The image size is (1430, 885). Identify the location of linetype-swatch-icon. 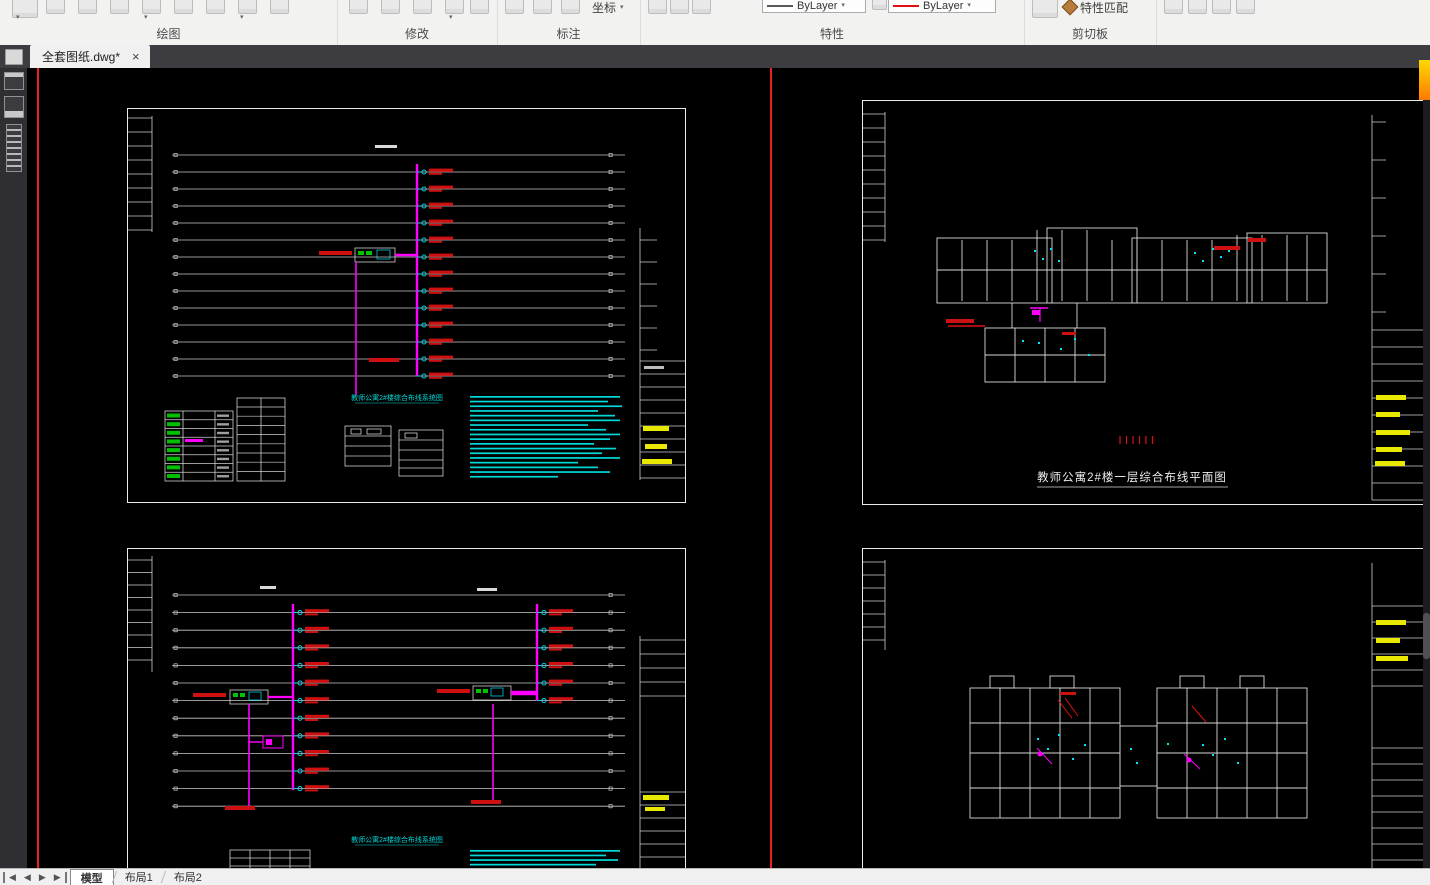
(780, 5).